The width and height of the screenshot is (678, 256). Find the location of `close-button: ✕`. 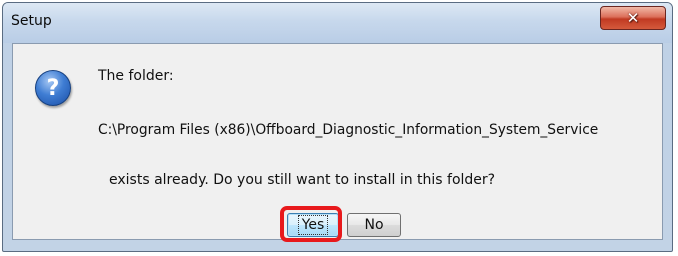

close-button: ✕ is located at coordinates (633, 18).